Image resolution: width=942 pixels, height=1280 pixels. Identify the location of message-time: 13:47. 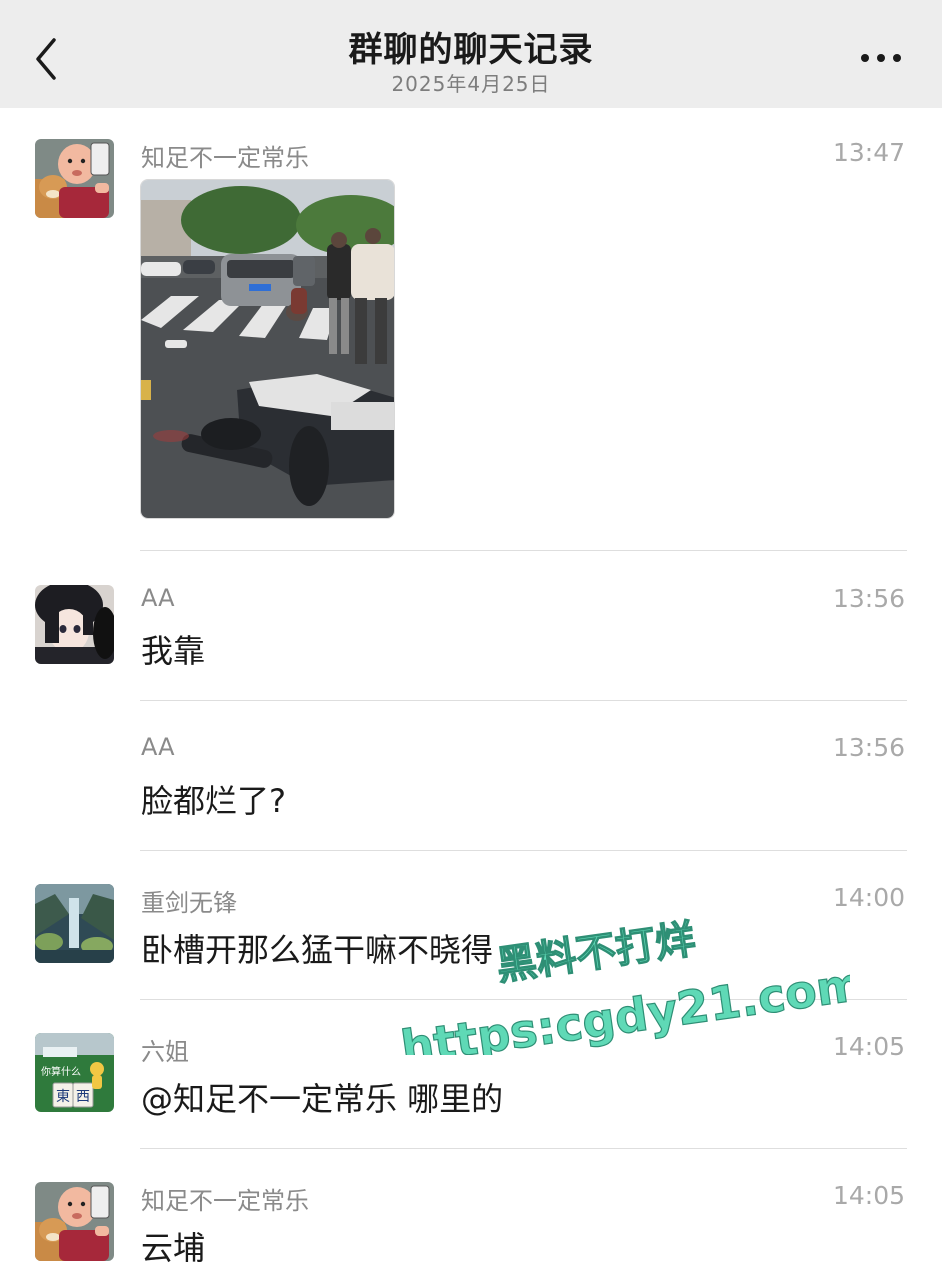
(868, 152).